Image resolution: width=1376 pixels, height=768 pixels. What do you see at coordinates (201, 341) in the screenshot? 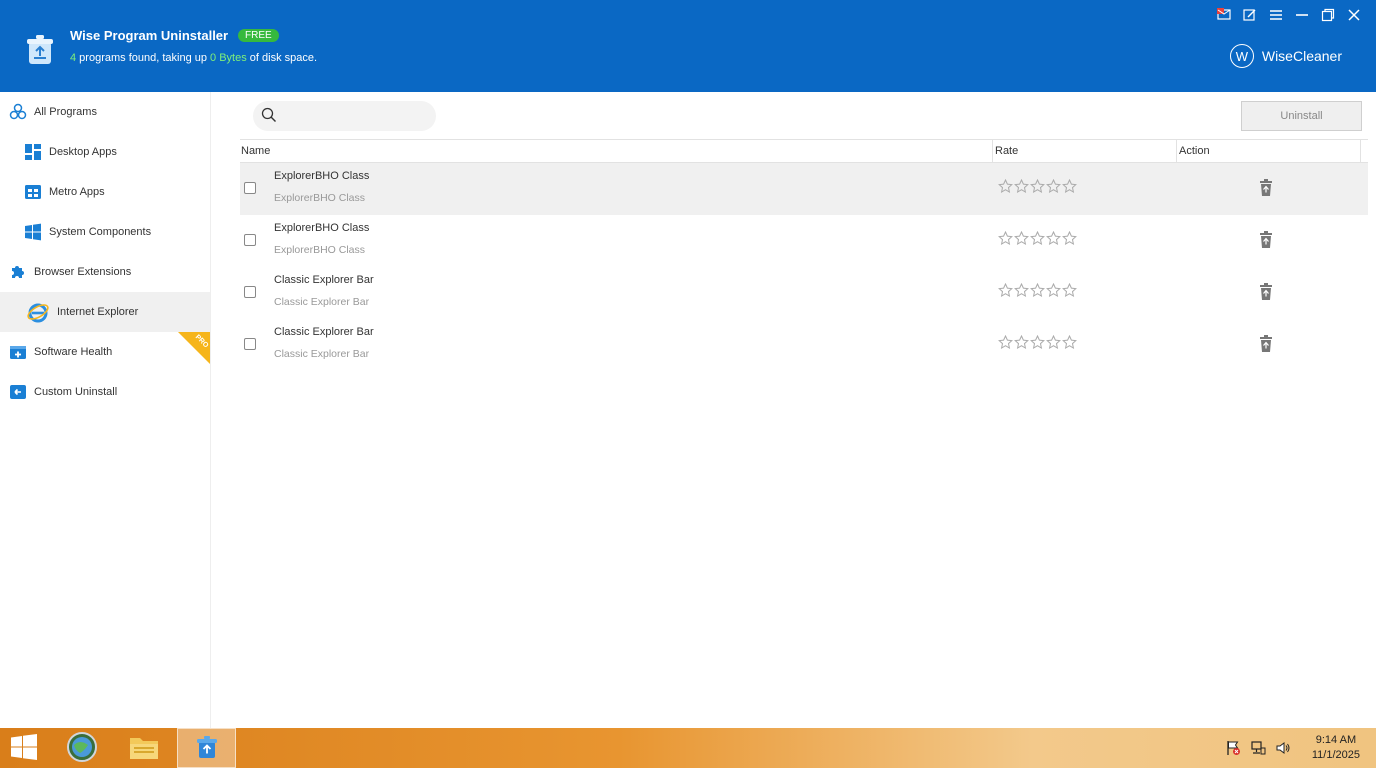
I see `pro-badge: PRO` at bounding box center [201, 341].